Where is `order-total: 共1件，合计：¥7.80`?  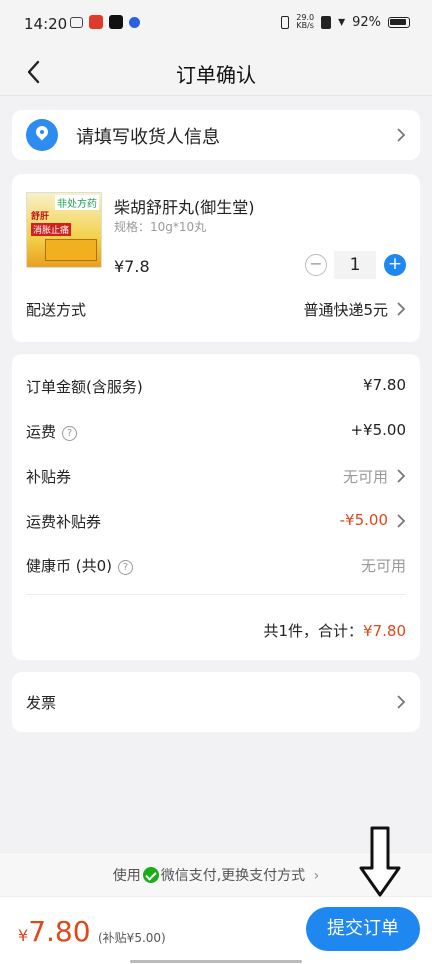
order-total: 共1件，合计：¥7.80 is located at coordinates (335, 630).